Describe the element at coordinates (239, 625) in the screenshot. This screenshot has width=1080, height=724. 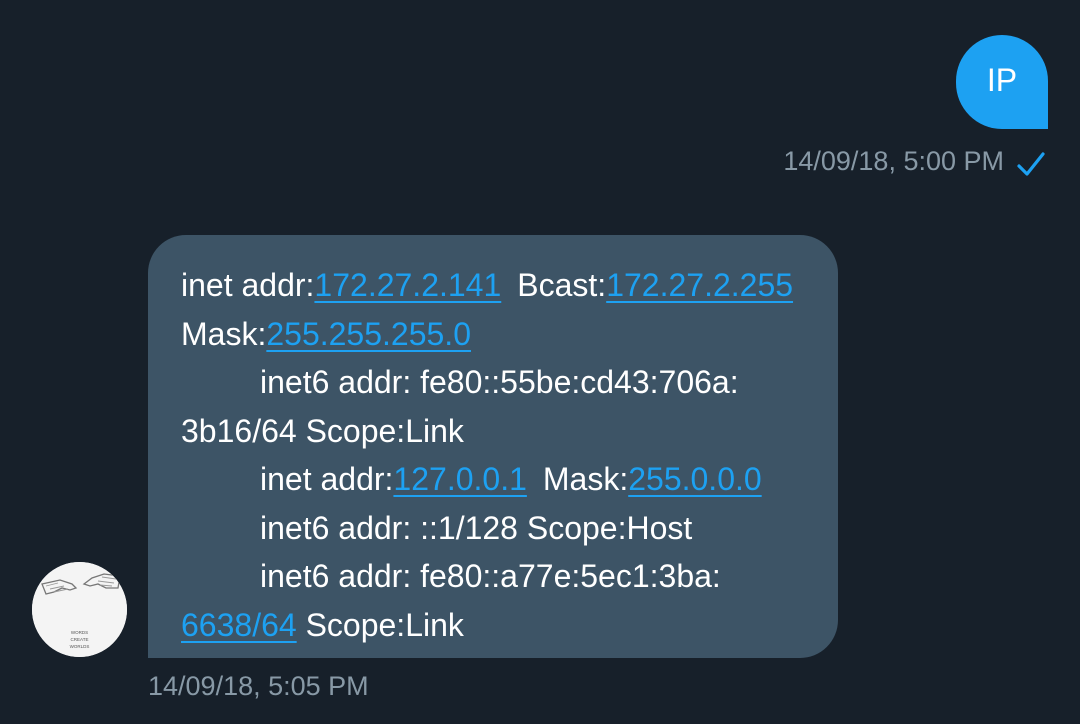
I see `ip-link: 6638/64` at that location.